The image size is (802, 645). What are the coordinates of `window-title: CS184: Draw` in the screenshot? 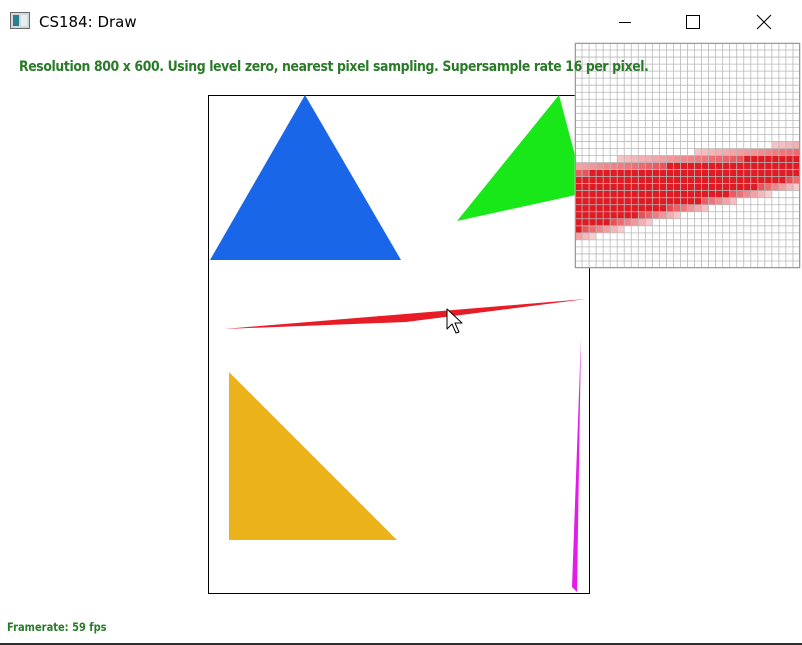 It's located at (88, 22).